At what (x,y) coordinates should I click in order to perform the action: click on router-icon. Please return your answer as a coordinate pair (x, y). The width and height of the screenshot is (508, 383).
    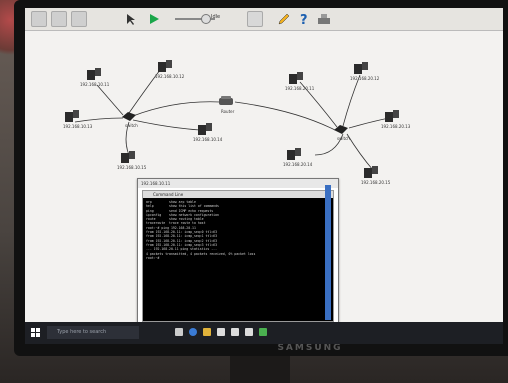
    Looking at the image, I should click on (226, 101).